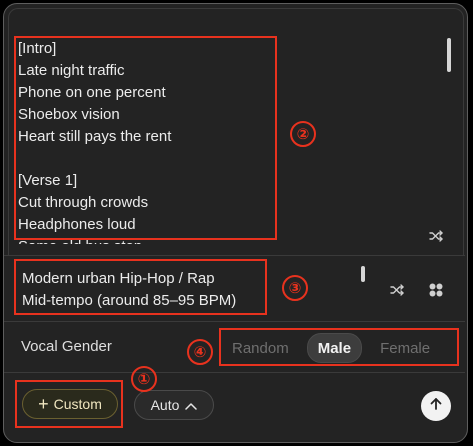 The width and height of the screenshot is (473, 446). I want to click on annotation-number-3: ③, so click(295, 288).